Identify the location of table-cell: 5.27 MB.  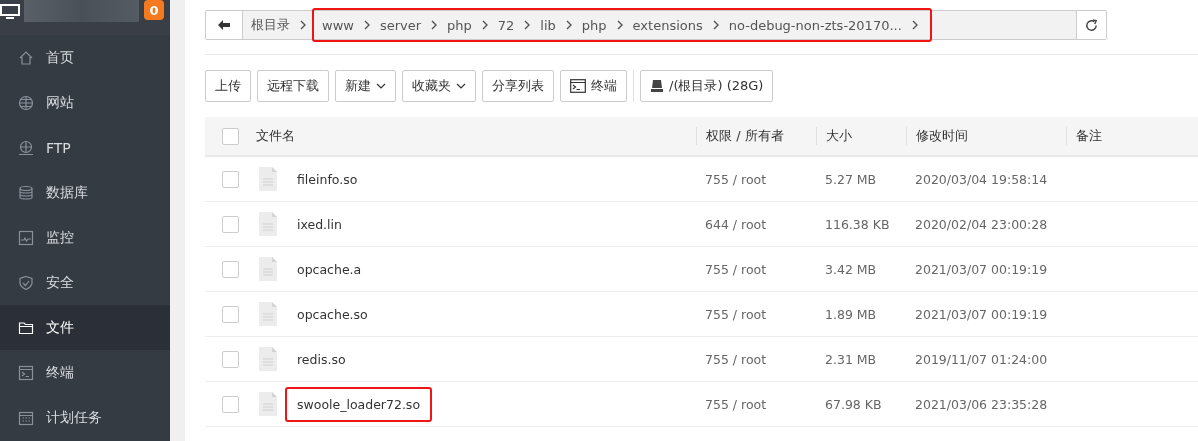
(851, 179).